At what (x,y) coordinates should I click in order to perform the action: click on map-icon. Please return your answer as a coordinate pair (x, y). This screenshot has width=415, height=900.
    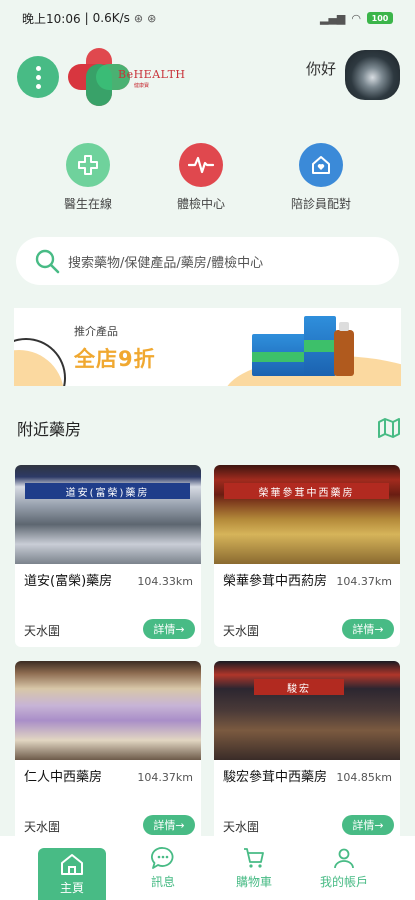
    Looking at the image, I should click on (389, 428).